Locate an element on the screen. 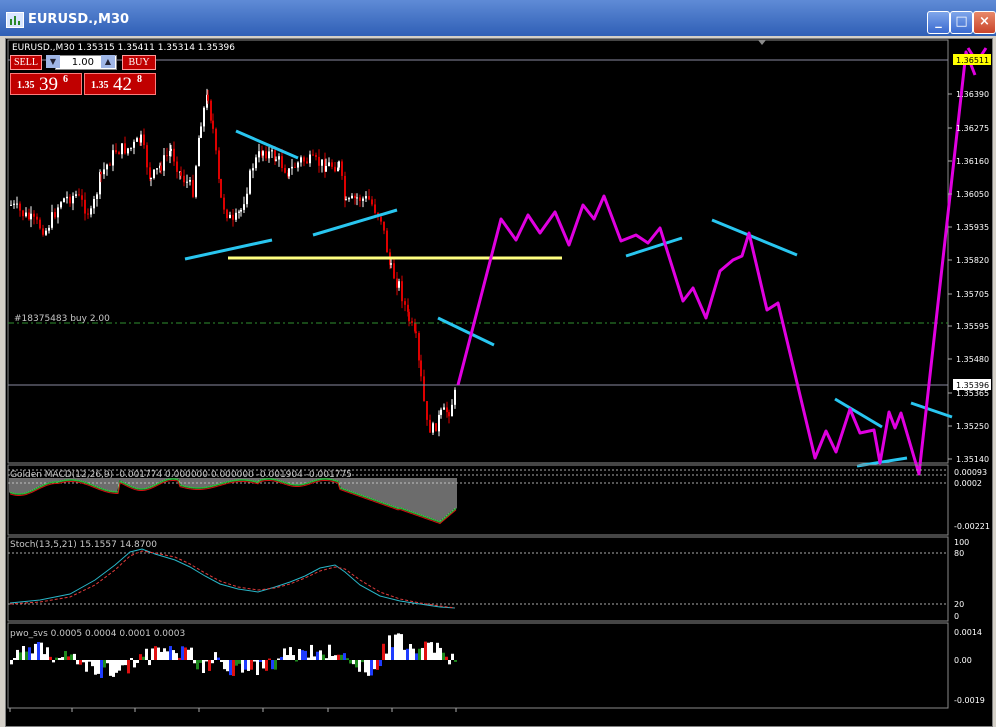 This screenshot has height=727, width=996. buy-button: BUY is located at coordinates (139, 62).